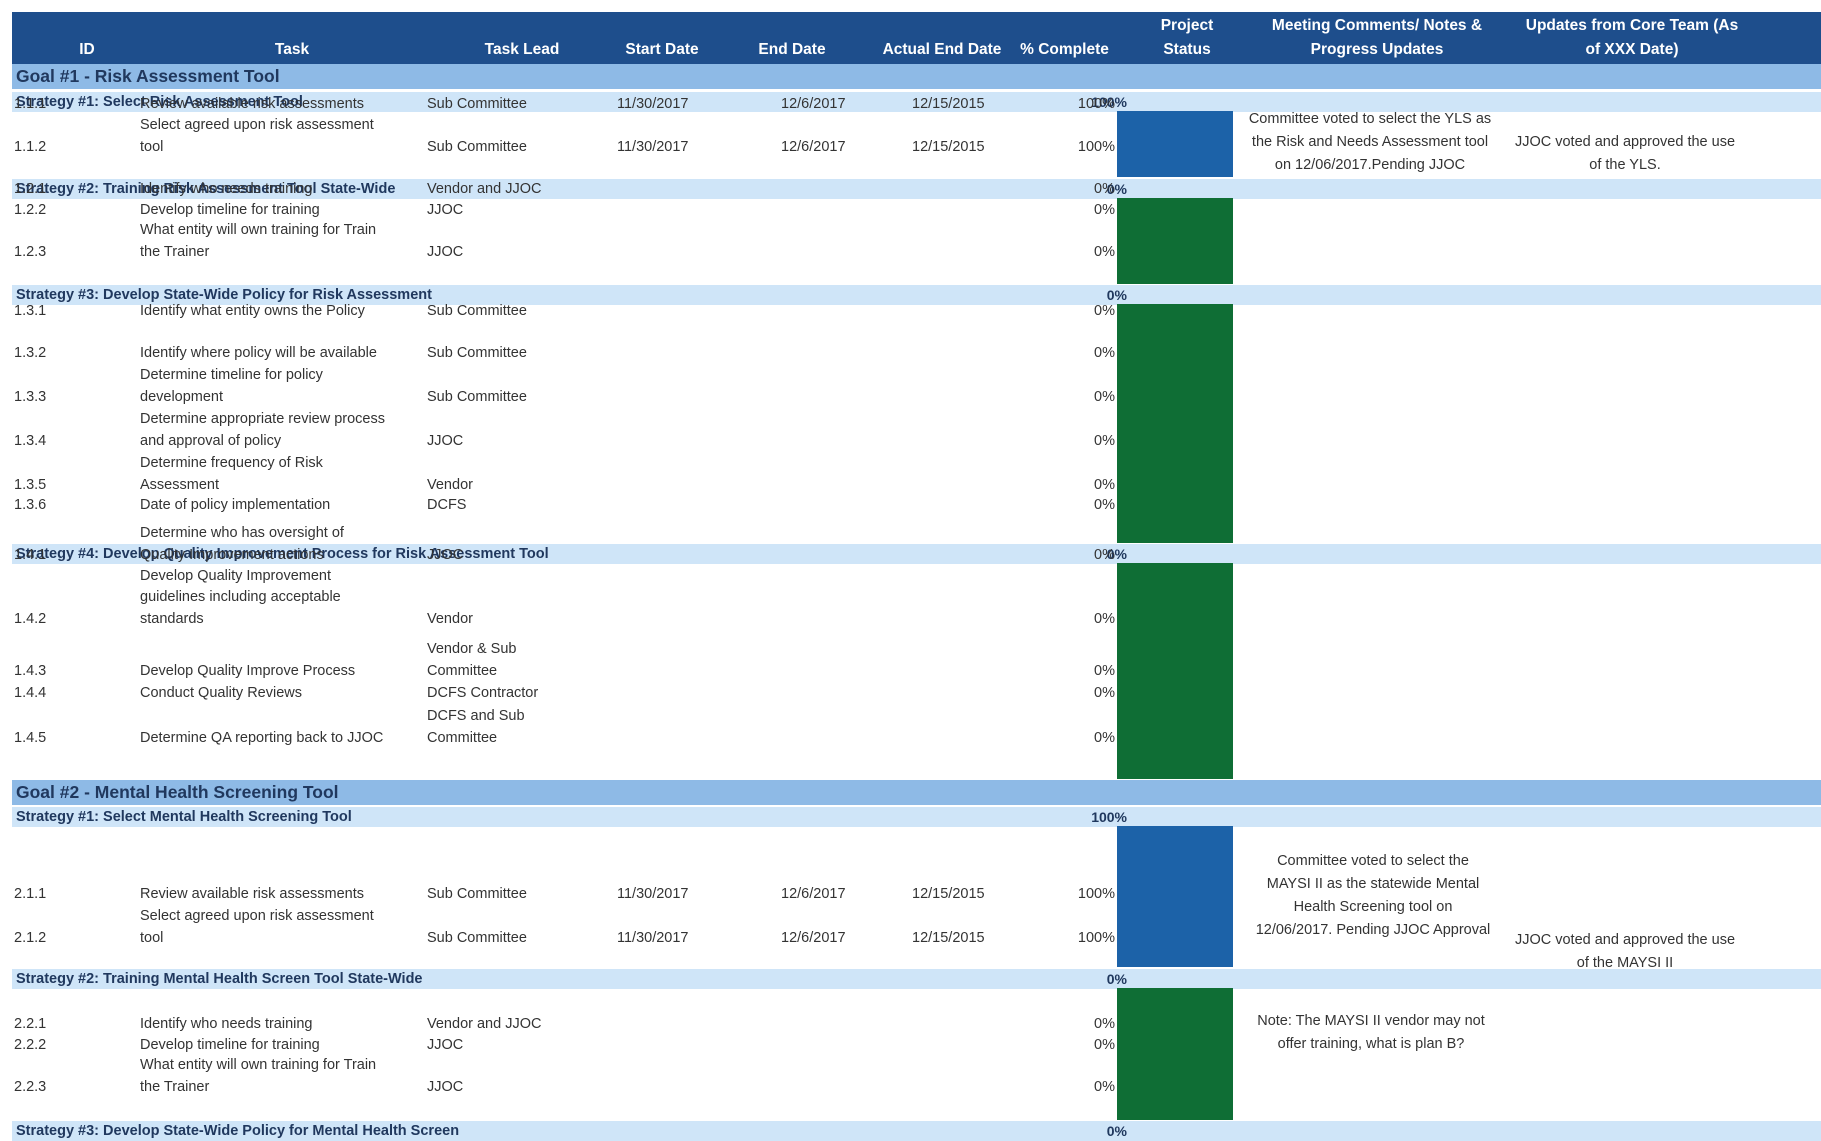 The height and width of the screenshot is (1141, 1821). What do you see at coordinates (1109, 817) in the screenshot?
I see `strategy-pct-complete: 100%` at bounding box center [1109, 817].